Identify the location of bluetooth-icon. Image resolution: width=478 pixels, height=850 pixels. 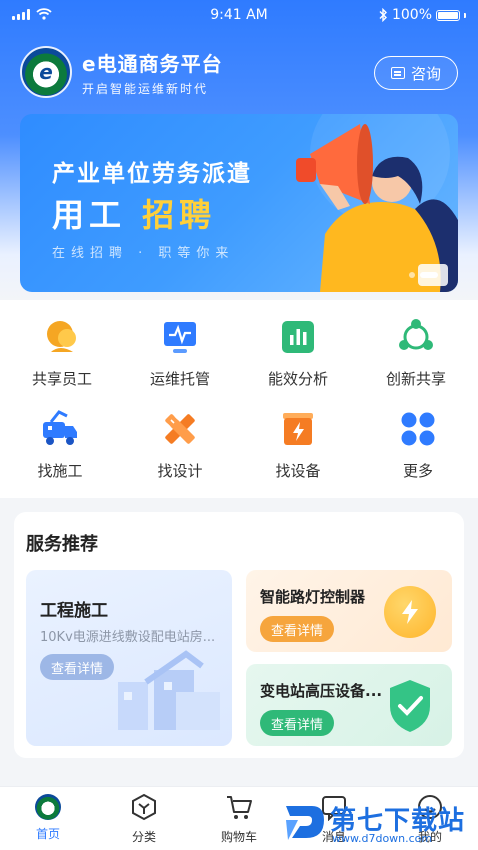
(383, 15).